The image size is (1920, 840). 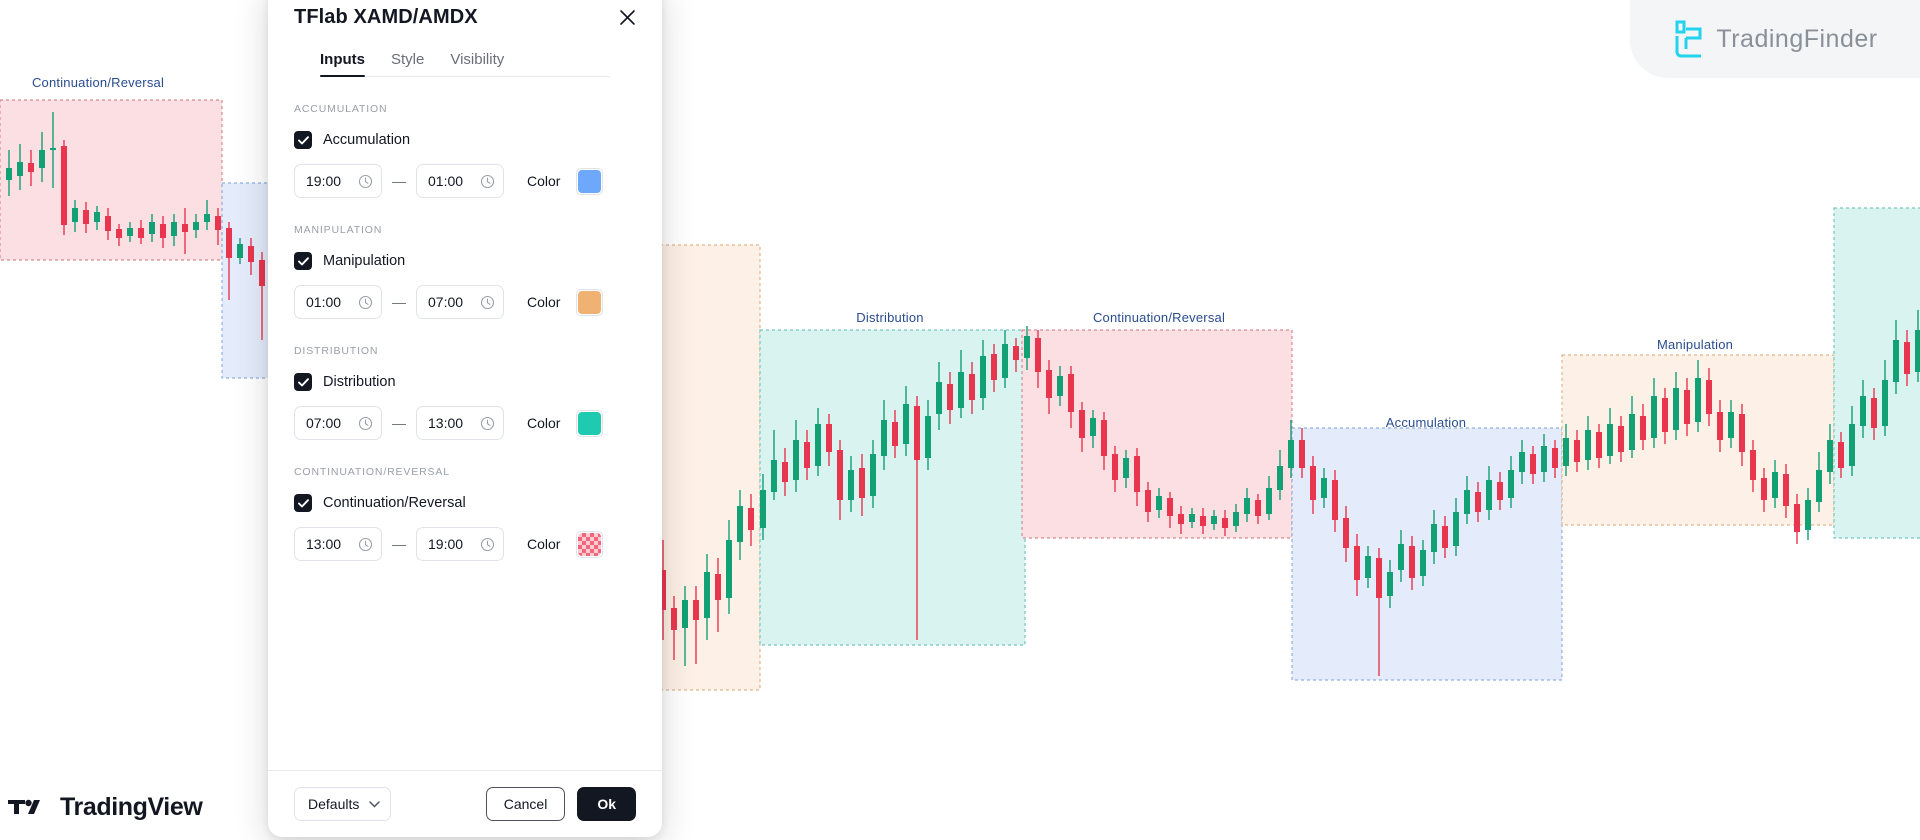 I want to click on tab-inputs: Inputs, so click(x=342, y=64).